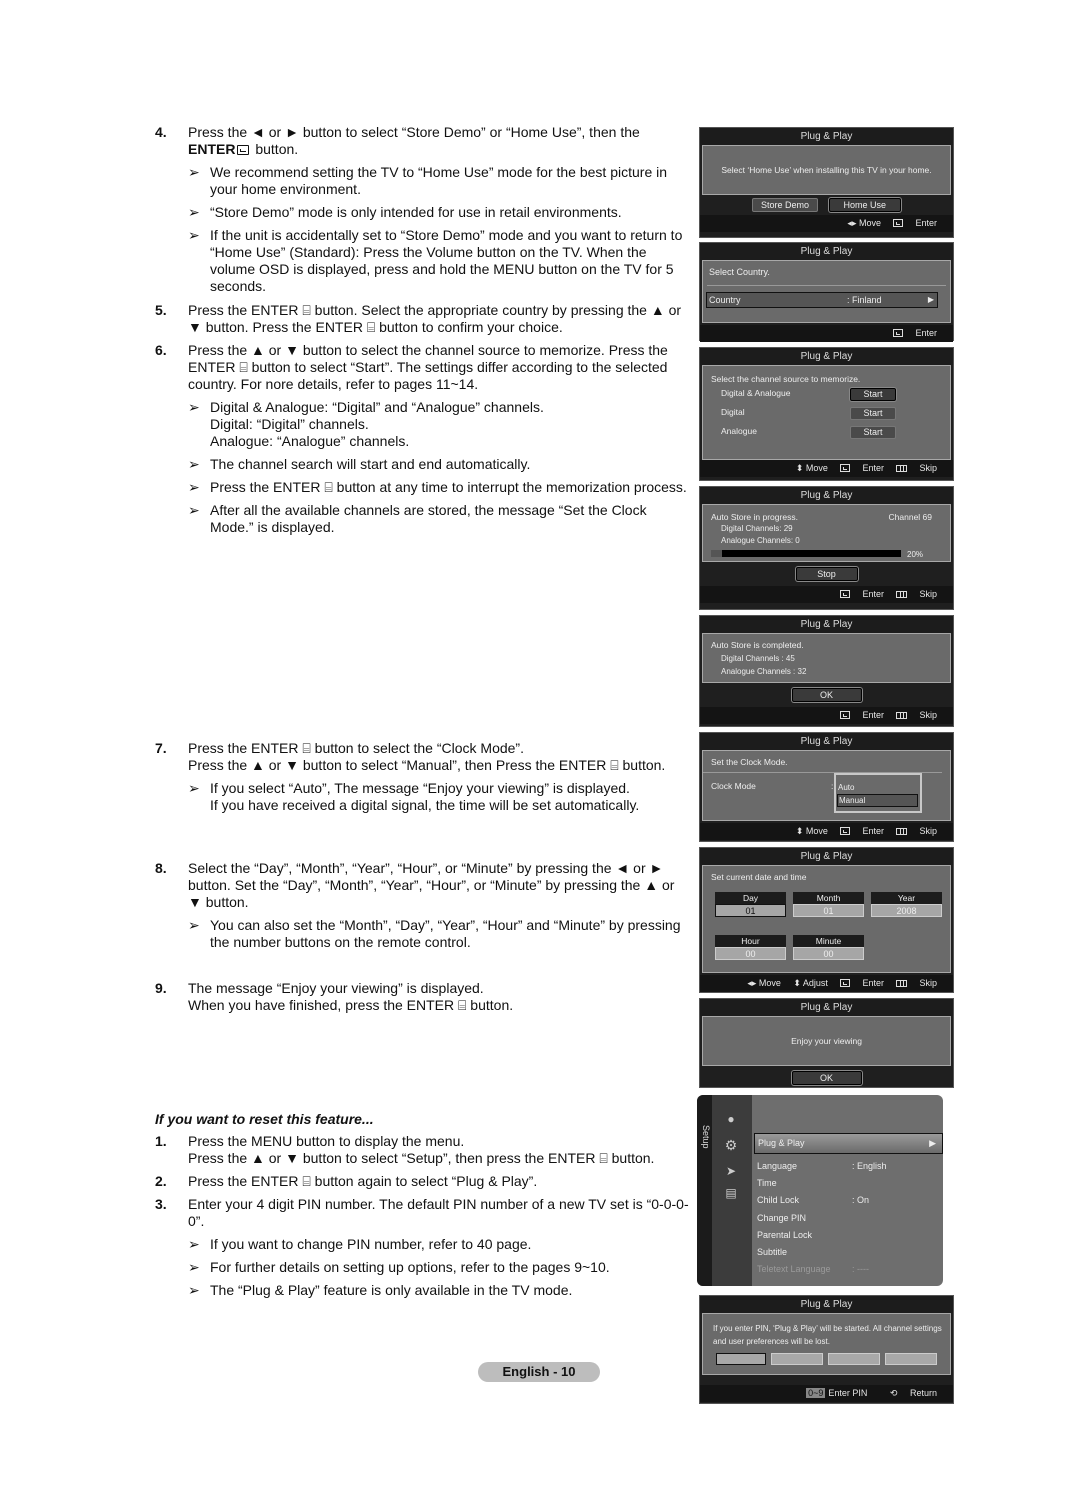 The height and width of the screenshot is (1488, 1080). Describe the element at coordinates (850, 1200) in the screenshot. I see `menu-item-child-lock: Child Lock: On` at that location.